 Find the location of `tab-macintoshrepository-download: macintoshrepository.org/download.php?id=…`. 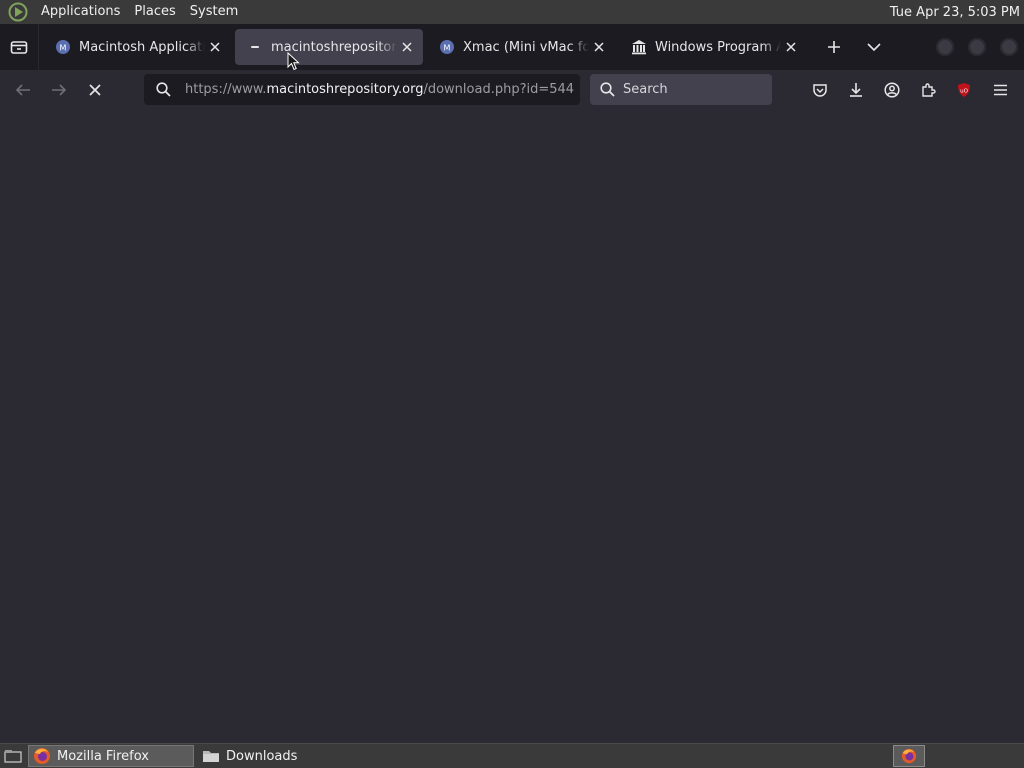

tab-macintoshrepository-download: macintoshrepository.org/download.php?id=… is located at coordinates (329, 47).